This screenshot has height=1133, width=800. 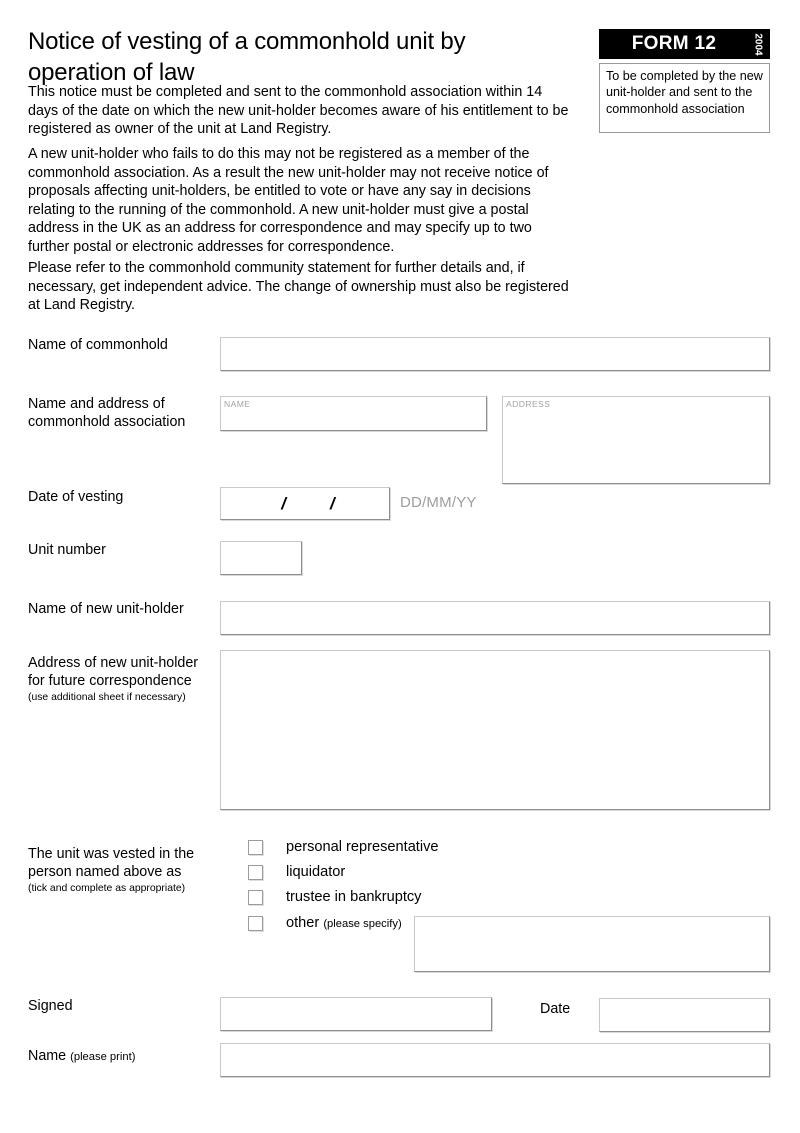 What do you see at coordinates (495, 618) in the screenshot?
I see `new-unit-holder-name-input` at bounding box center [495, 618].